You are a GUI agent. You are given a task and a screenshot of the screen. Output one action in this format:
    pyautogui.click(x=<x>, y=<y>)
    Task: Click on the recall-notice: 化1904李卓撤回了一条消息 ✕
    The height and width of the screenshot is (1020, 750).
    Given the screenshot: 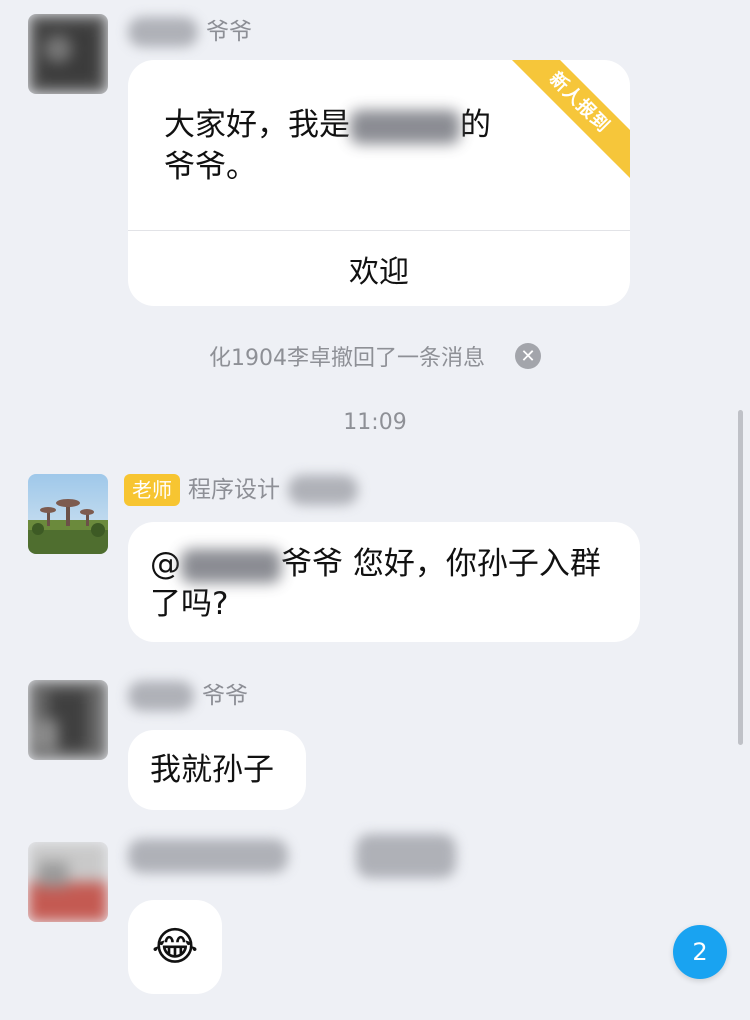 What is the action you would take?
    pyautogui.click(x=375, y=356)
    